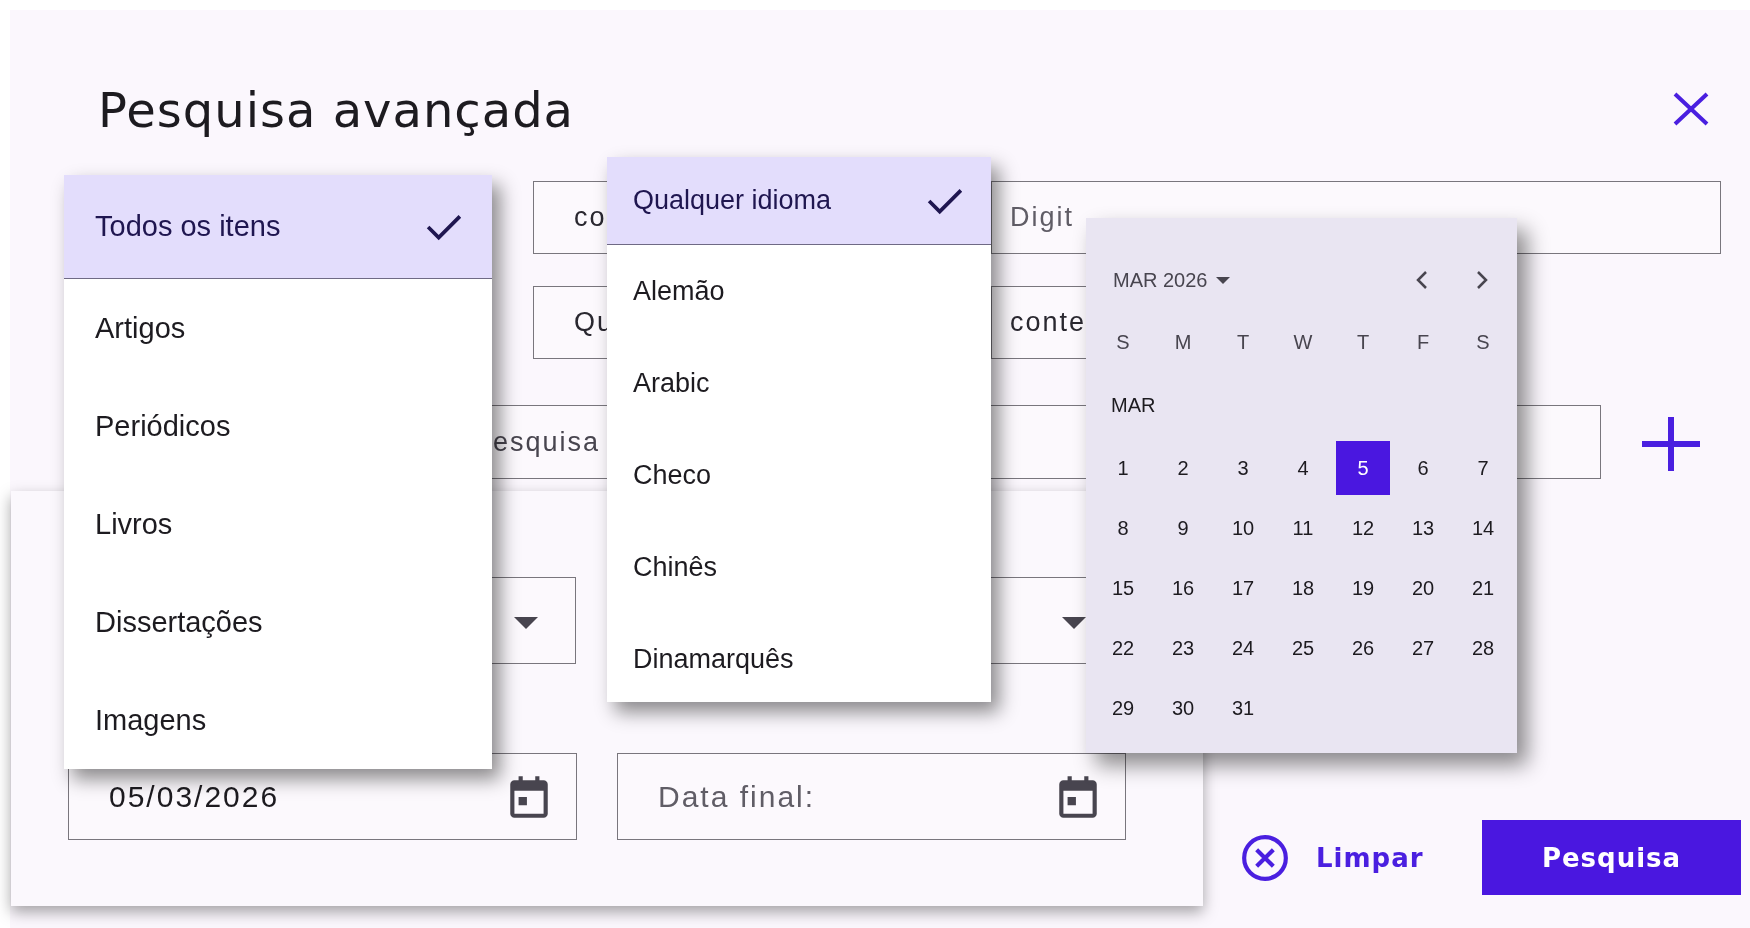 The width and height of the screenshot is (1750, 928). I want to click on day-cell: 19, so click(1363, 588).